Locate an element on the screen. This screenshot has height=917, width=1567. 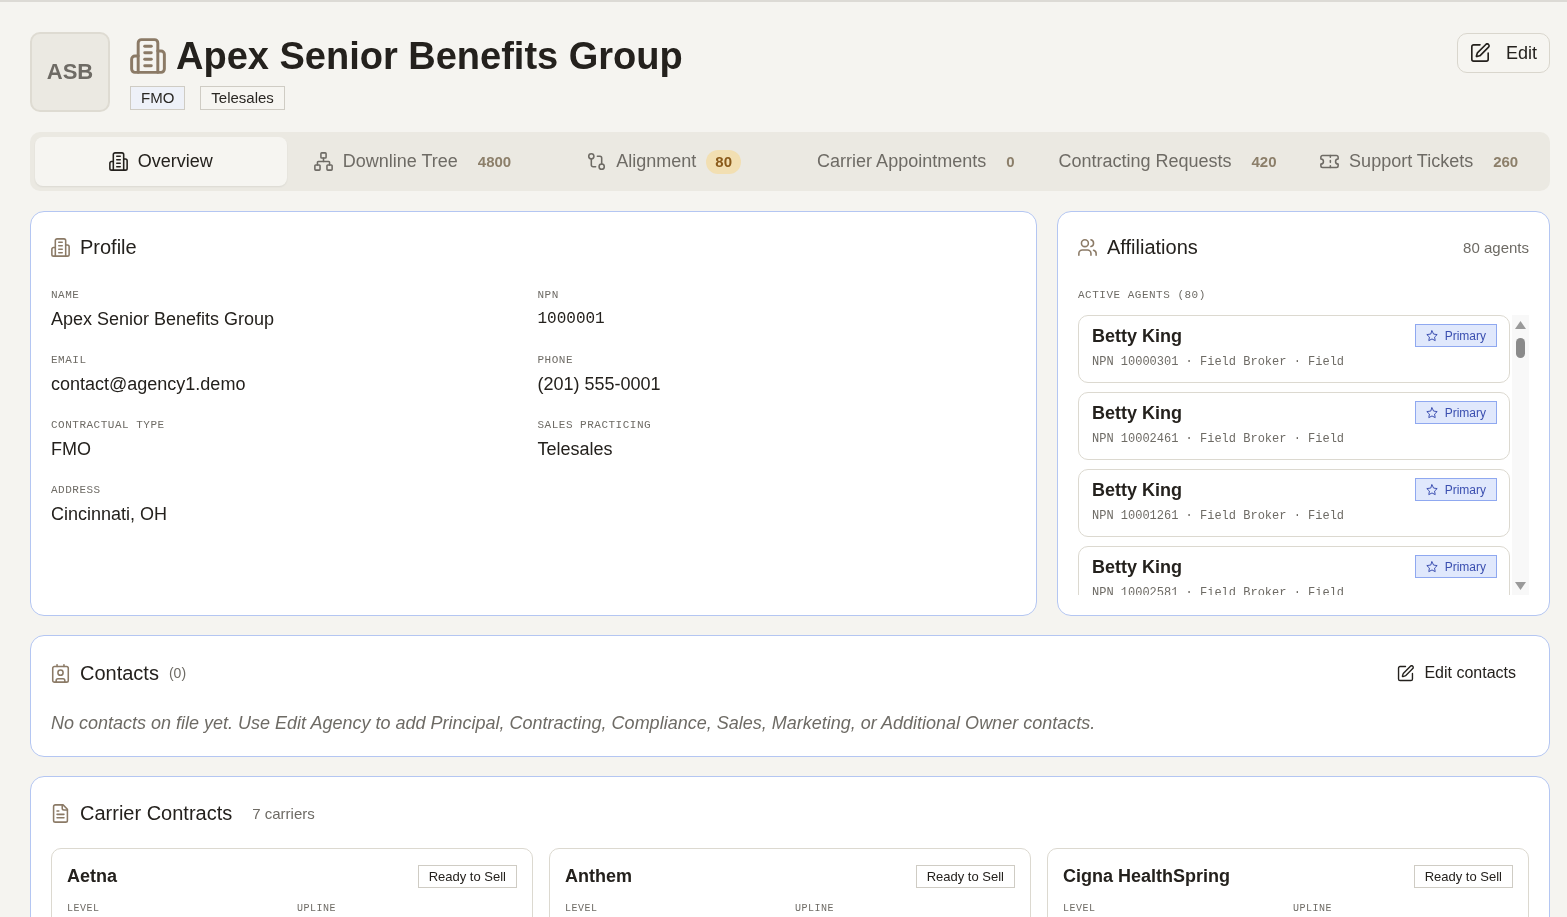
document-icon is located at coordinates (60, 813).